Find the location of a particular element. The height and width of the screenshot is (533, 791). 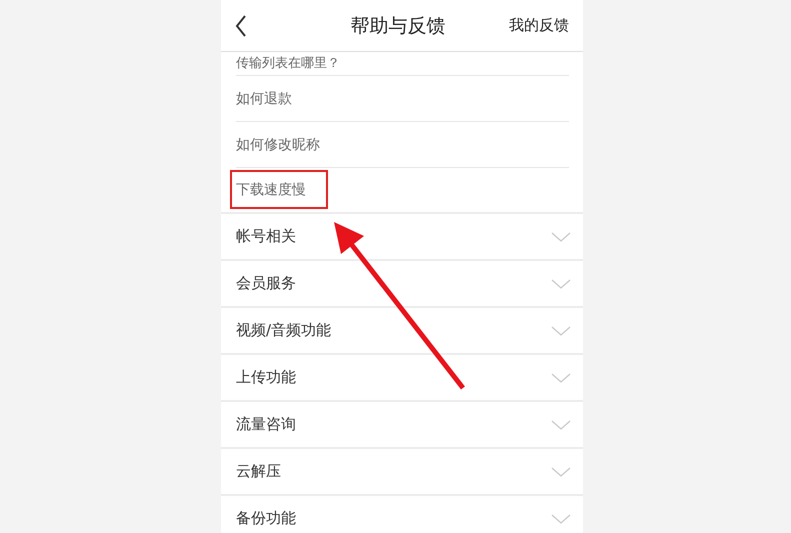

page-title: 帮助与反馈 is located at coordinates (398, 26).